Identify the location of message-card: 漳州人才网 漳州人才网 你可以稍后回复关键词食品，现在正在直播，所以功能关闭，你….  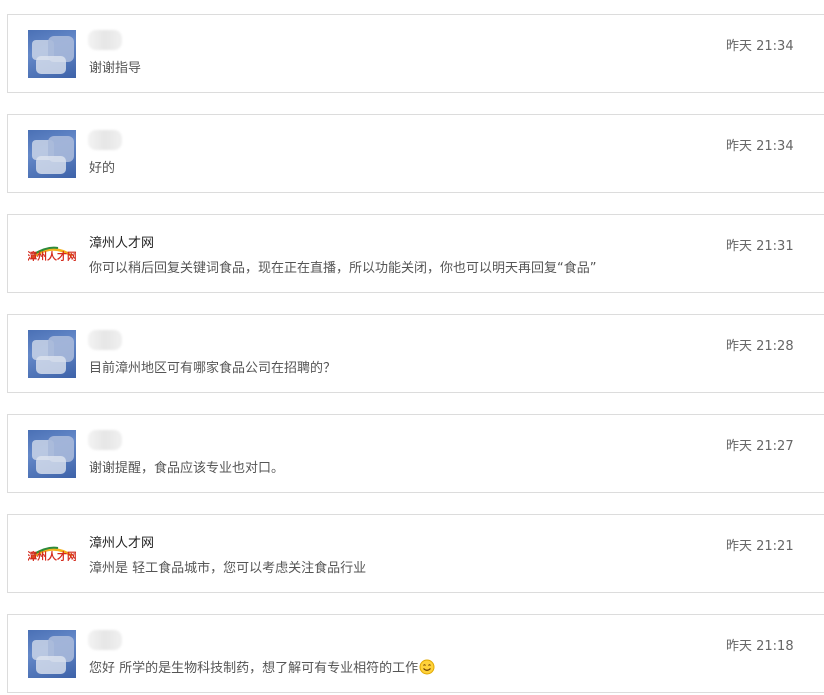
(415, 253).